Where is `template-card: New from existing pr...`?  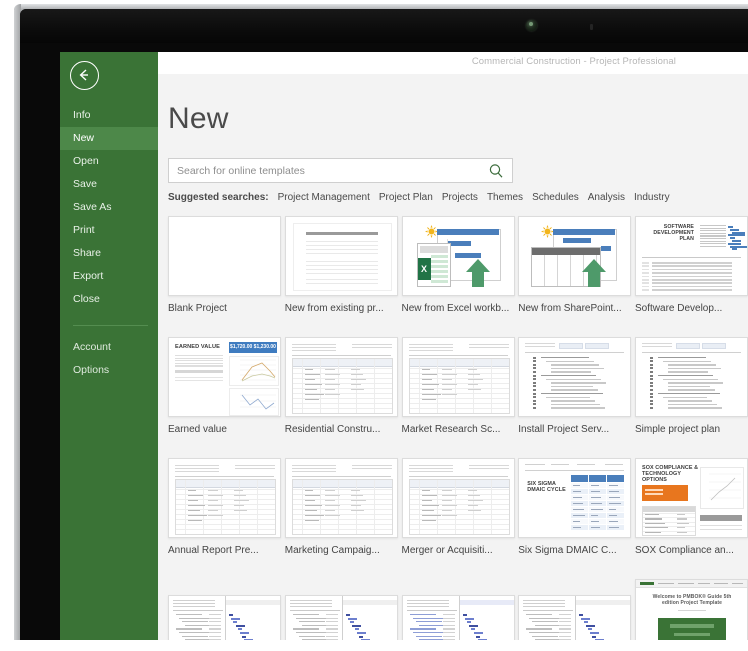
template-card: New from existing pr... is located at coordinates (341, 265).